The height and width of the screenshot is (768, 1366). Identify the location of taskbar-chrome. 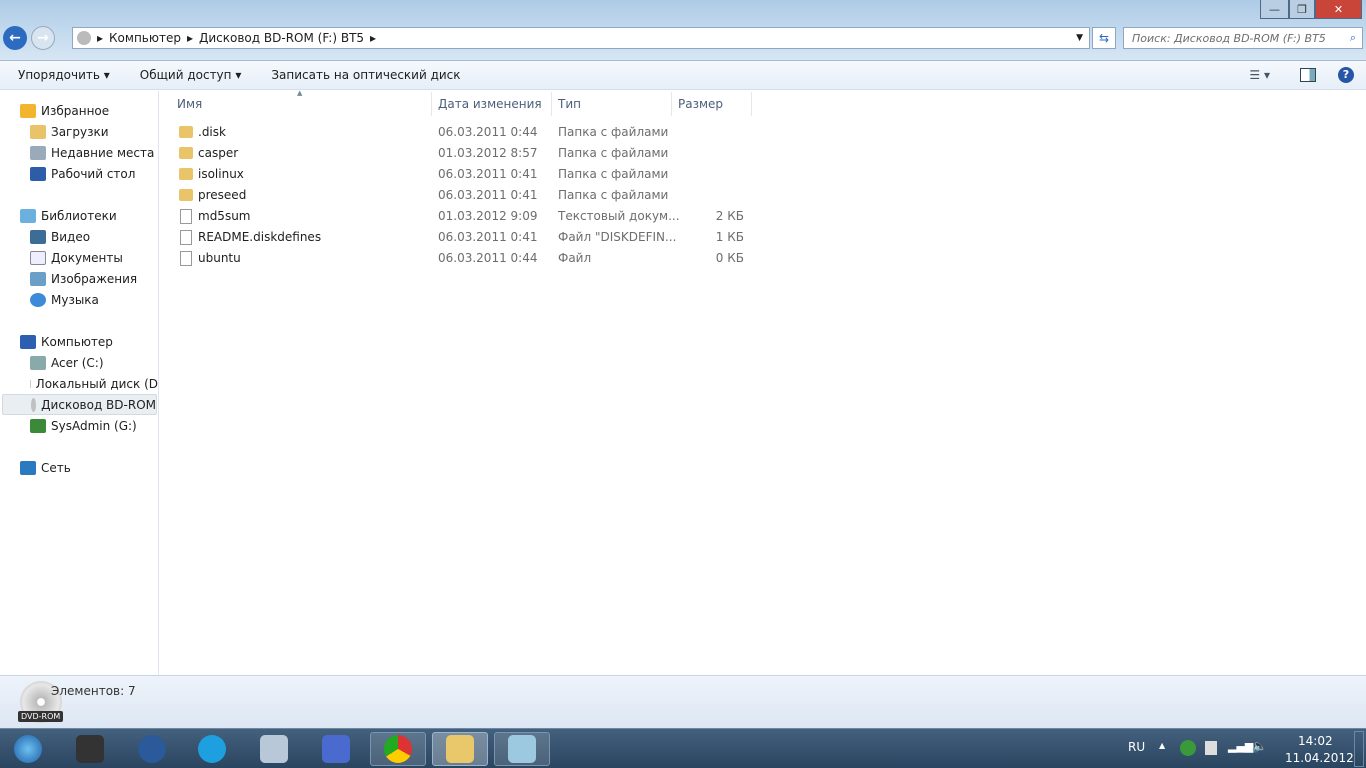
(398, 749).